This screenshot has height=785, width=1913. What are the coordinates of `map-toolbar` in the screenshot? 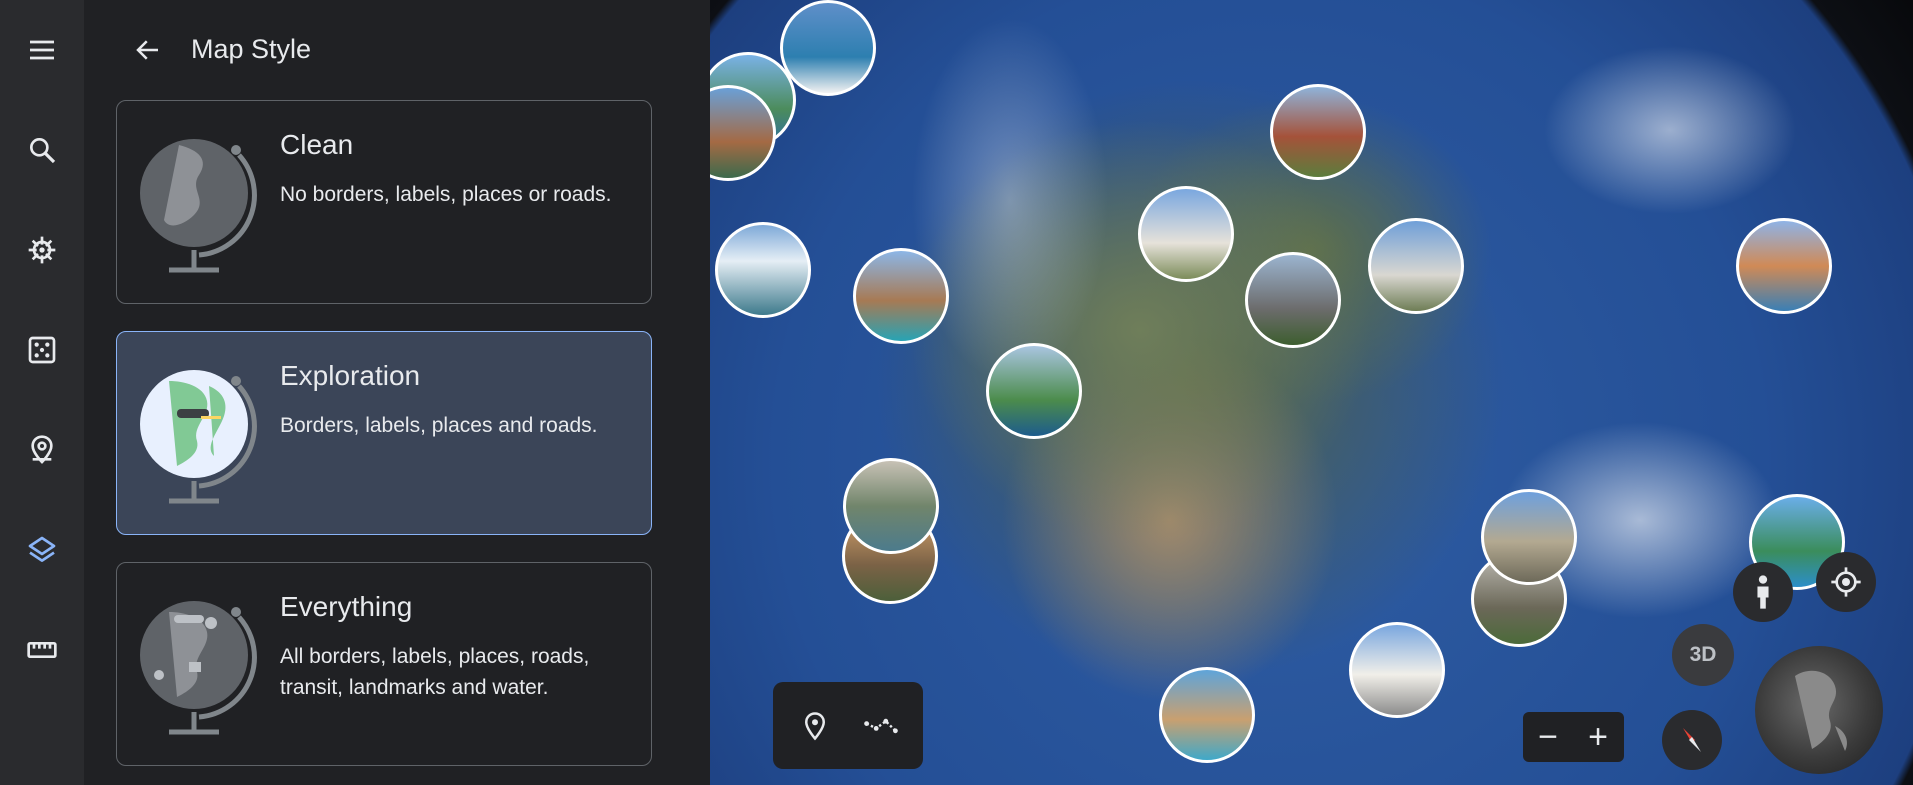 It's located at (848, 725).